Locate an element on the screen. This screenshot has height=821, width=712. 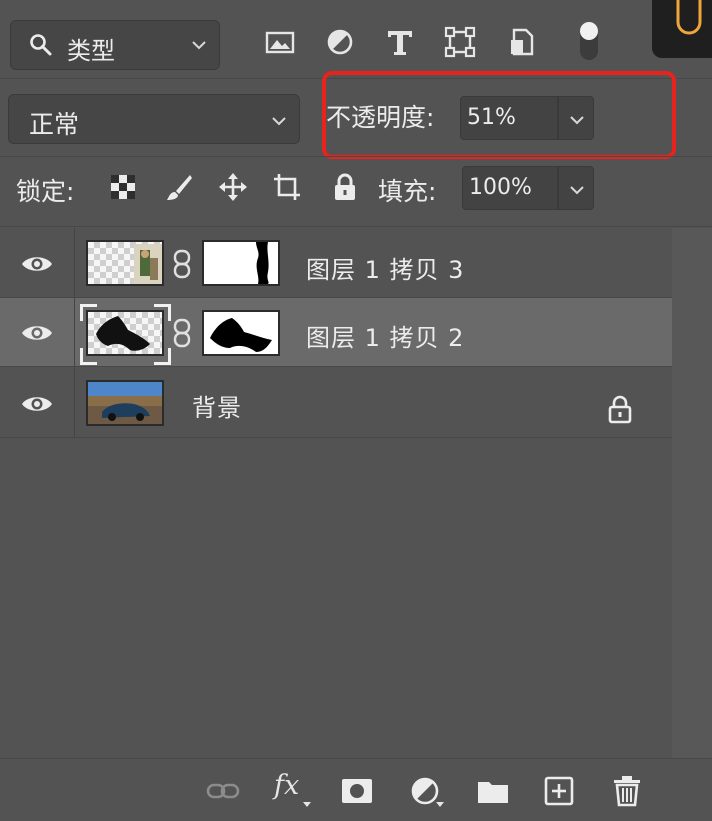
blend-mode-select: 正常 is located at coordinates (154, 119).